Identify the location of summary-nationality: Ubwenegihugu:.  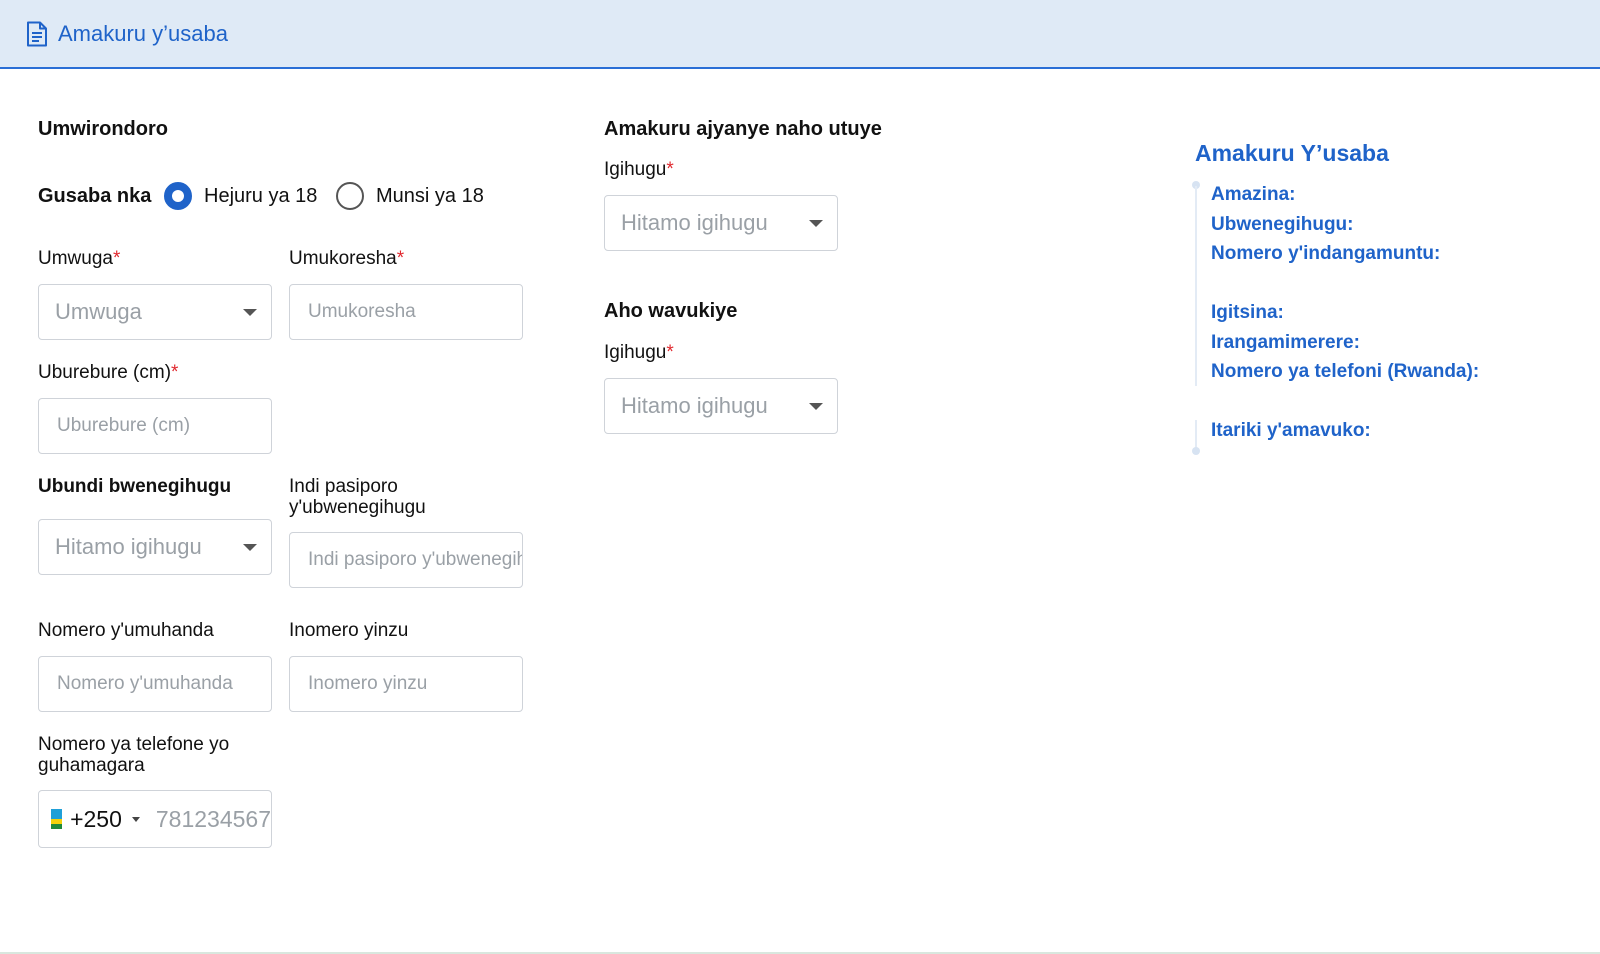
(1282, 224).